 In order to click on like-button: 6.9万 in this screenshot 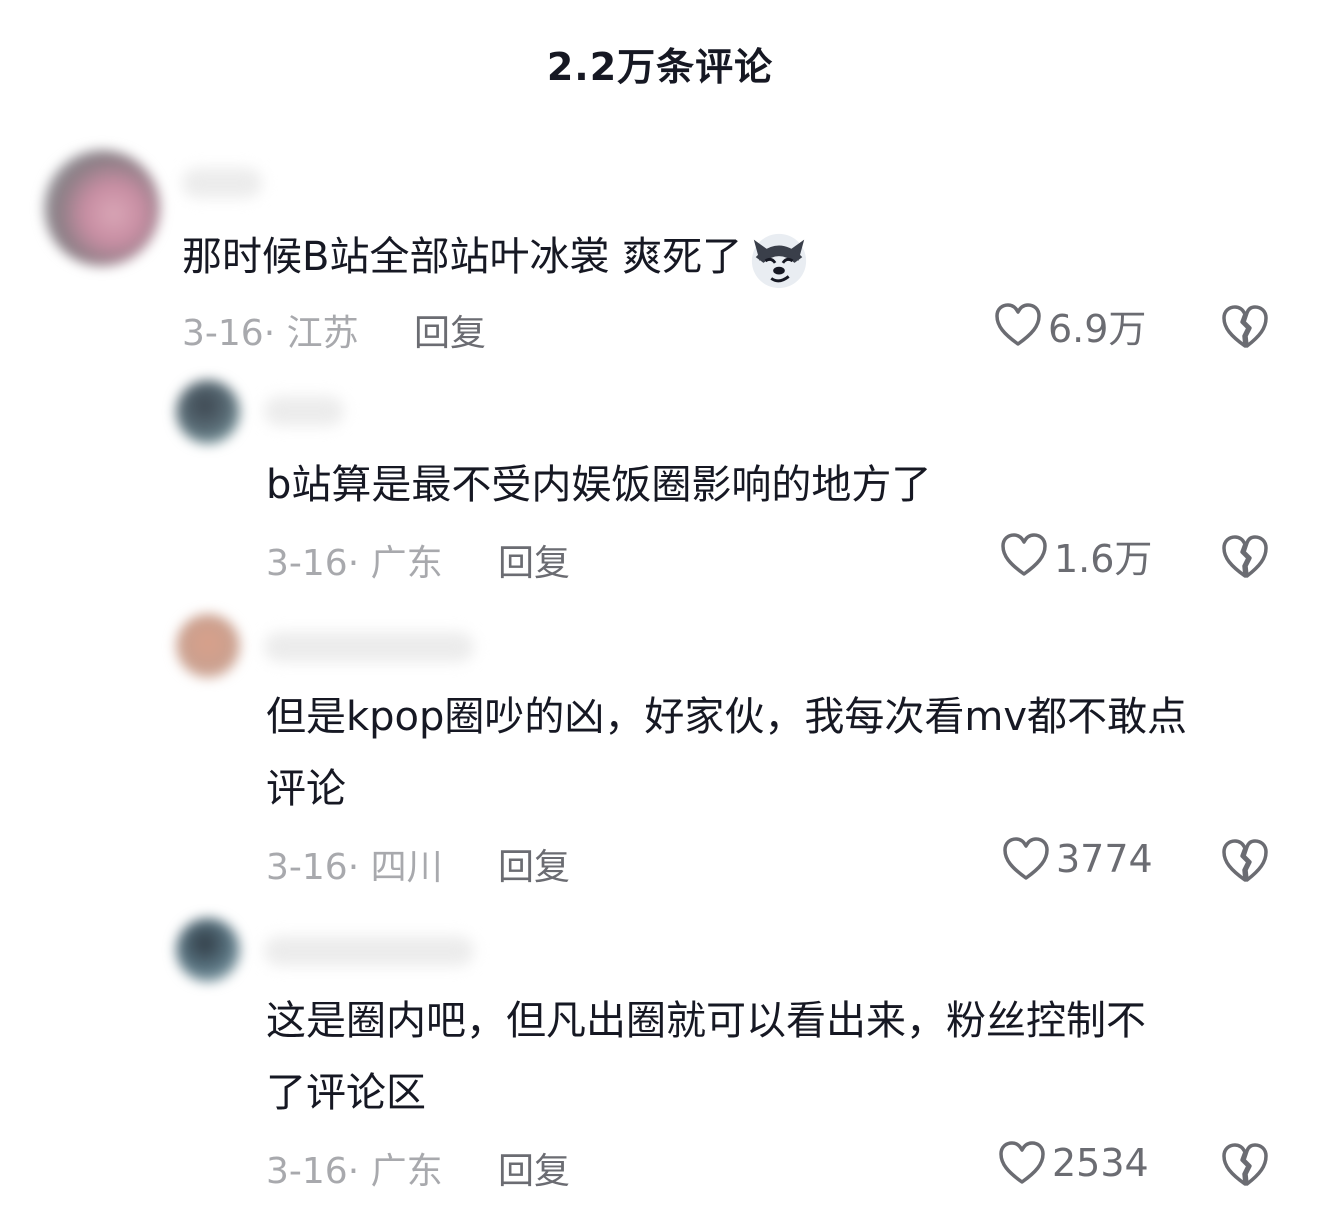, I will do `click(1070, 325)`.